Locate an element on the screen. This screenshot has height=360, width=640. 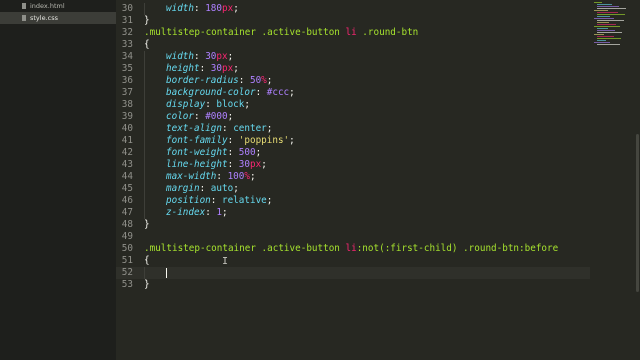
code-line: 48} is located at coordinates (353, 225).